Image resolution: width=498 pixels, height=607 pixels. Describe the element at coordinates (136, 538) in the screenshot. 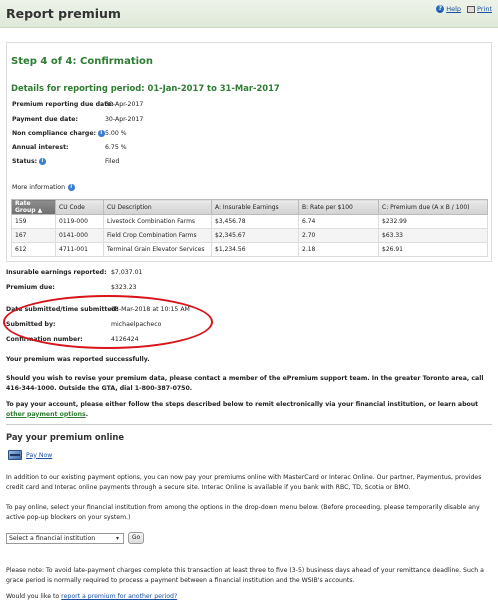

I see `go-button: Go` at that location.